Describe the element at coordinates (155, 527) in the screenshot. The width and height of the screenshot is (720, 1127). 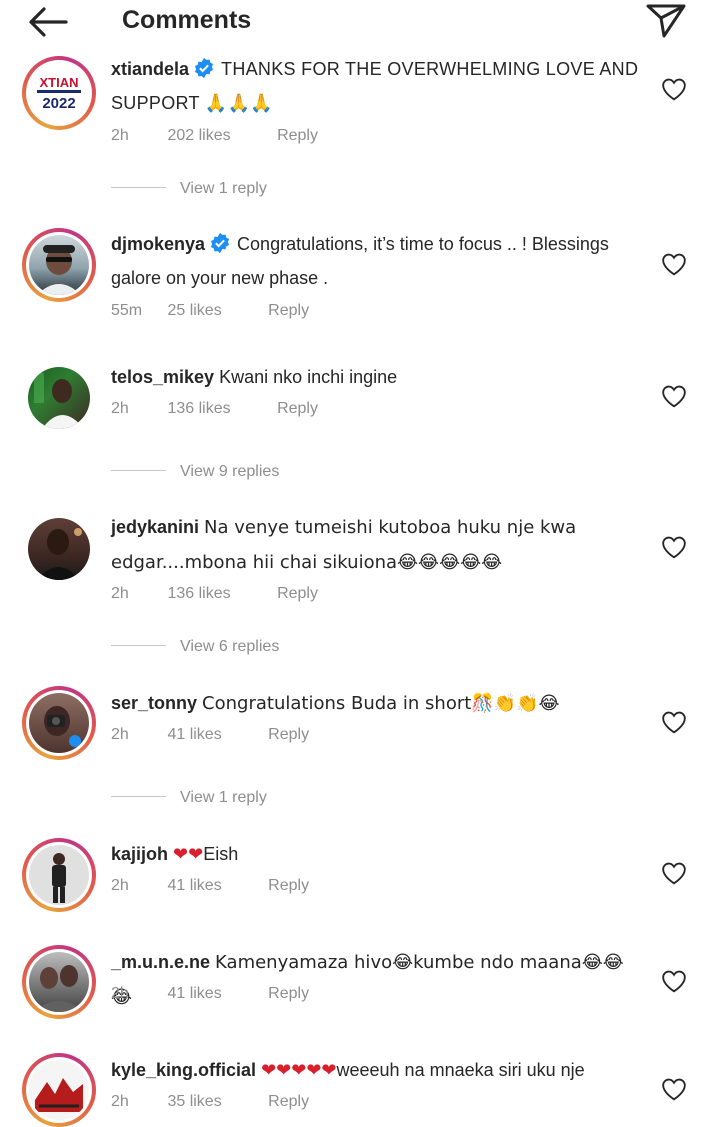
I see `comment-username: jedykanini` at that location.